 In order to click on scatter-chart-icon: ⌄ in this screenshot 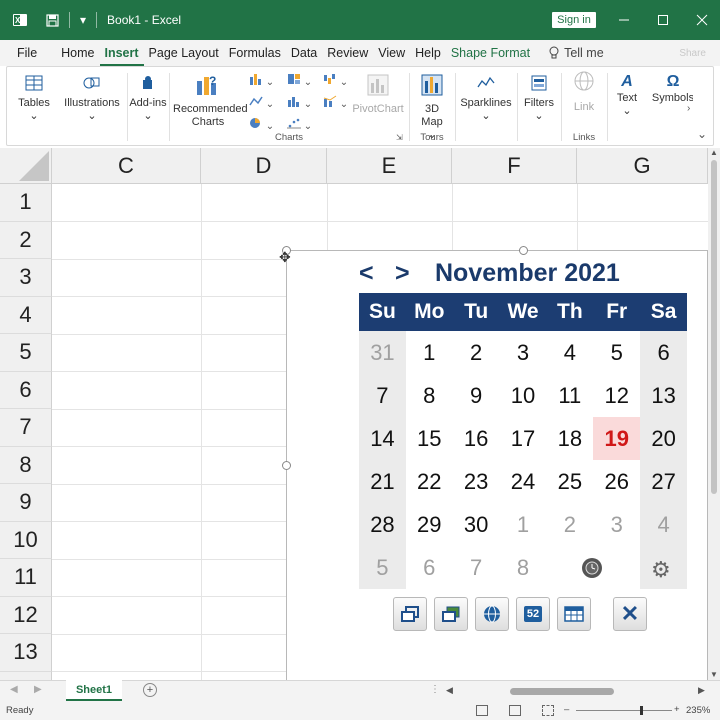, I will do `click(299, 124)`.